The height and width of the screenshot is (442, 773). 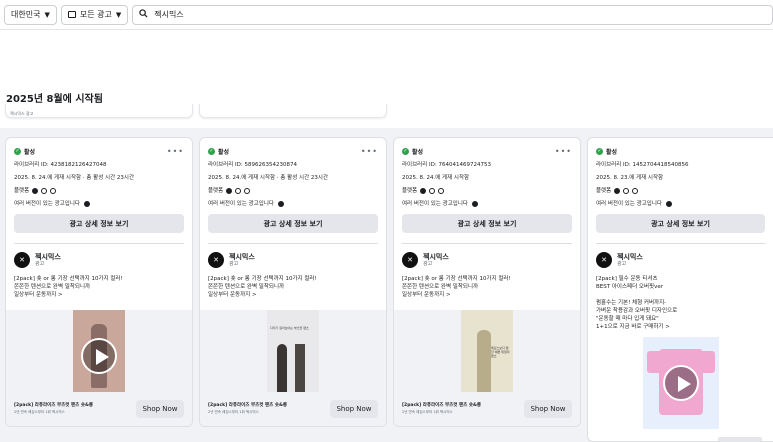 What do you see at coordinates (143, 14) in the screenshot?
I see `search-icon` at bounding box center [143, 14].